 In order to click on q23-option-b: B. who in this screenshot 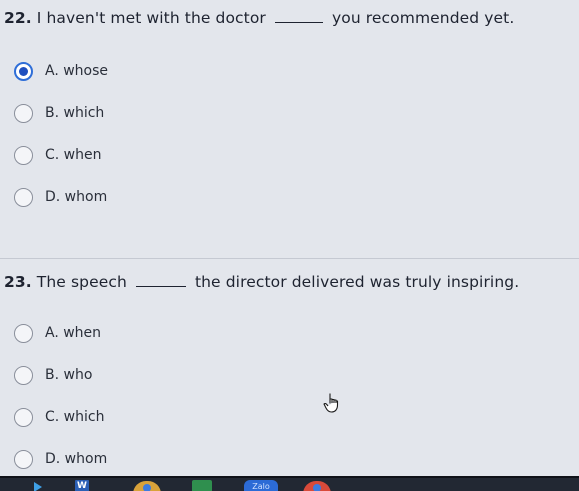, I will do `click(53, 375)`.